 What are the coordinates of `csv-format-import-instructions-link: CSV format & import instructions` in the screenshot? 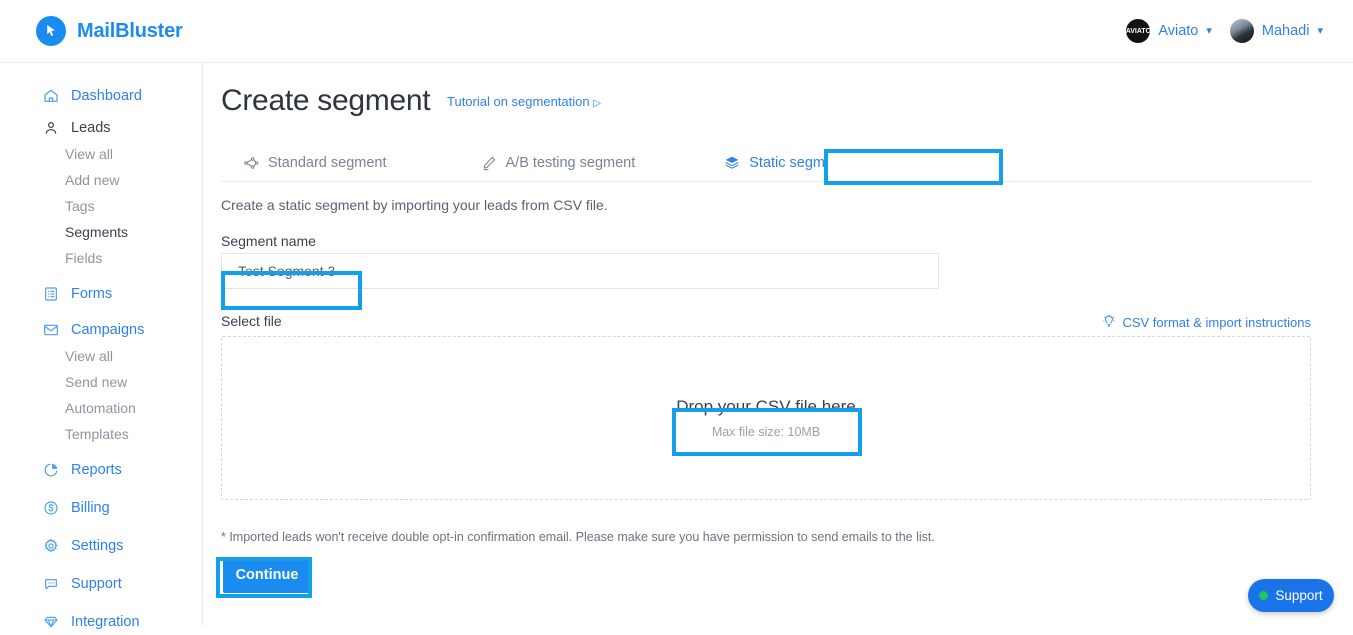 It's located at (1206, 322).